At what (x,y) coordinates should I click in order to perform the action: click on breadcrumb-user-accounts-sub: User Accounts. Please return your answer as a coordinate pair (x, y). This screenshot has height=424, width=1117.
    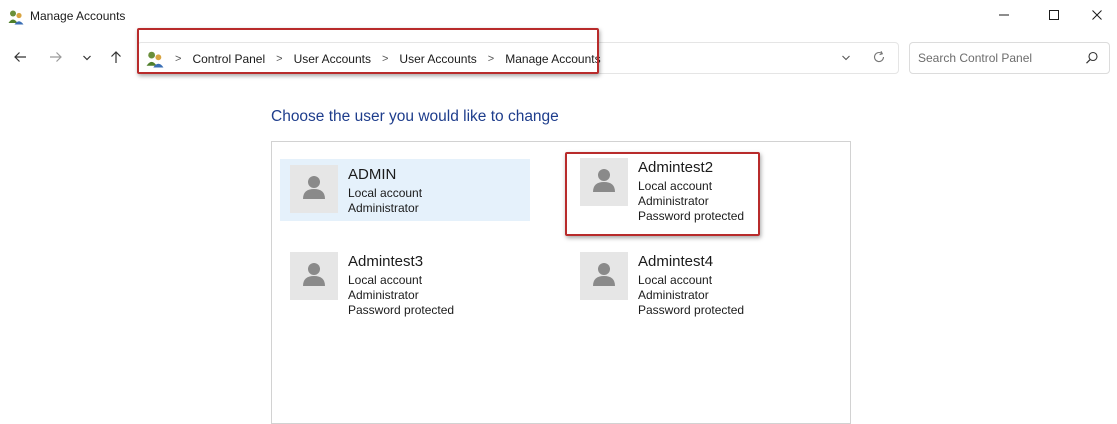
    Looking at the image, I should click on (437, 59).